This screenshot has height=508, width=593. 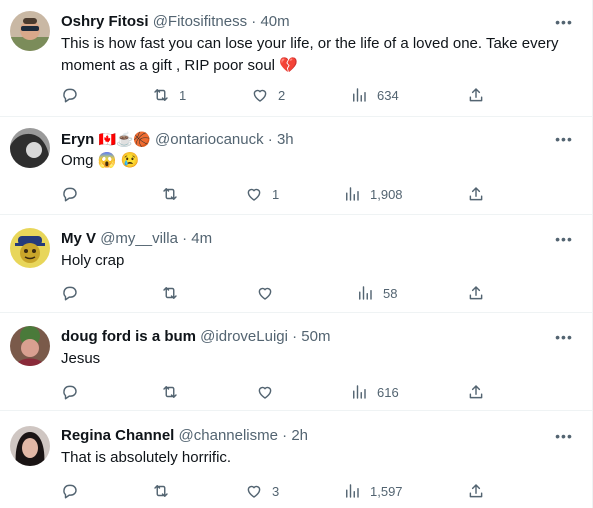 I want to click on tweet-header: doug ford is a bum @idroveLuigi · 50m, so click(x=306, y=337).